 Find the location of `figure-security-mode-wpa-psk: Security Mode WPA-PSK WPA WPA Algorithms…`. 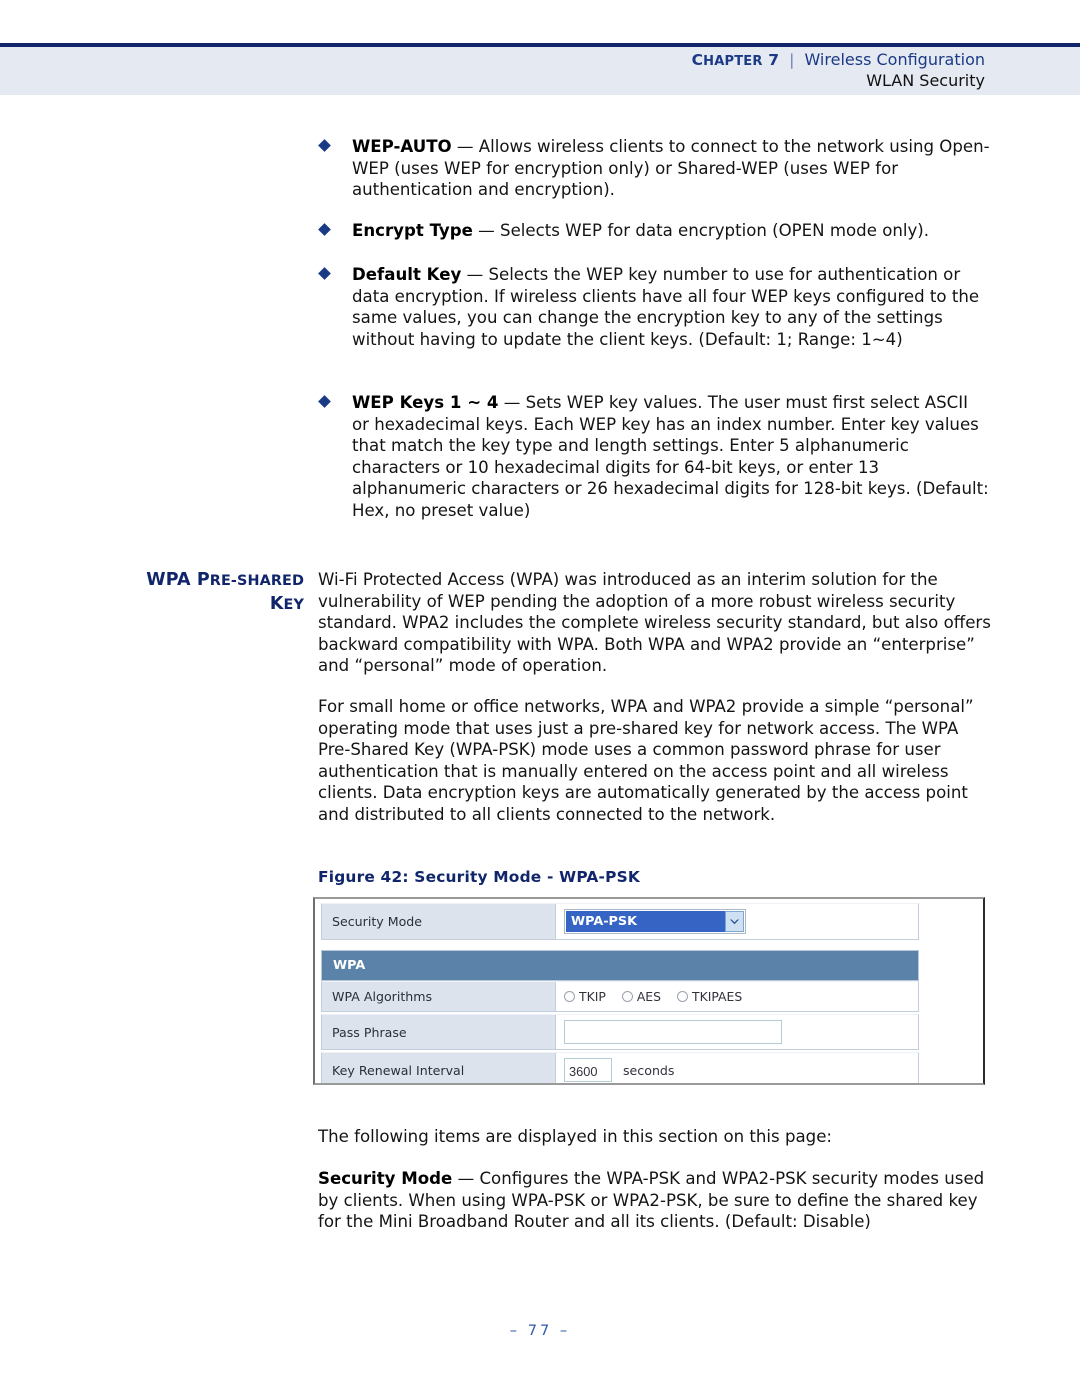

figure-security-mode-wpa-psk: Security Mode WPA-PSK WPA WPA Algorithms… is located at coordinates (649, 991).